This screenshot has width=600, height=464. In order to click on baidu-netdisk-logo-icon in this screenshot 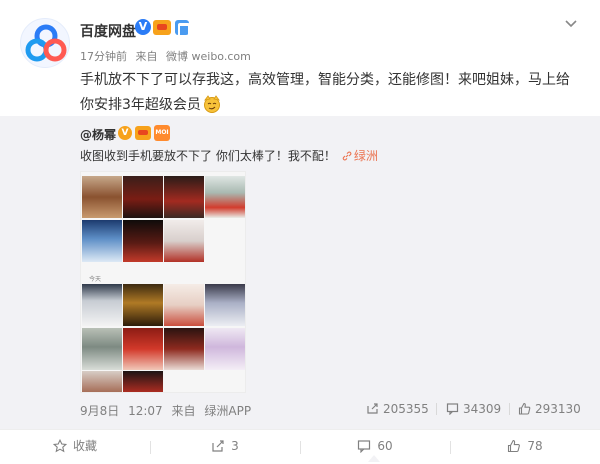, I will do `click(46, 43)`.